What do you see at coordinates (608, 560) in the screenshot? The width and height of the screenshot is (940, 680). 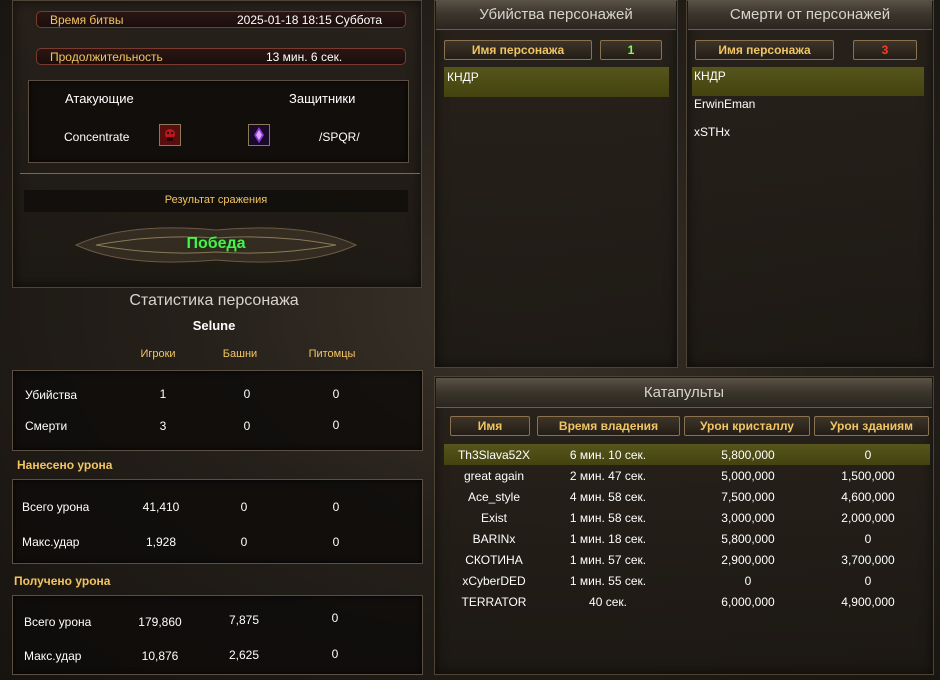 I see `catapult-time: 1 мин. 57 сек.` at bounding box center [608, 560].